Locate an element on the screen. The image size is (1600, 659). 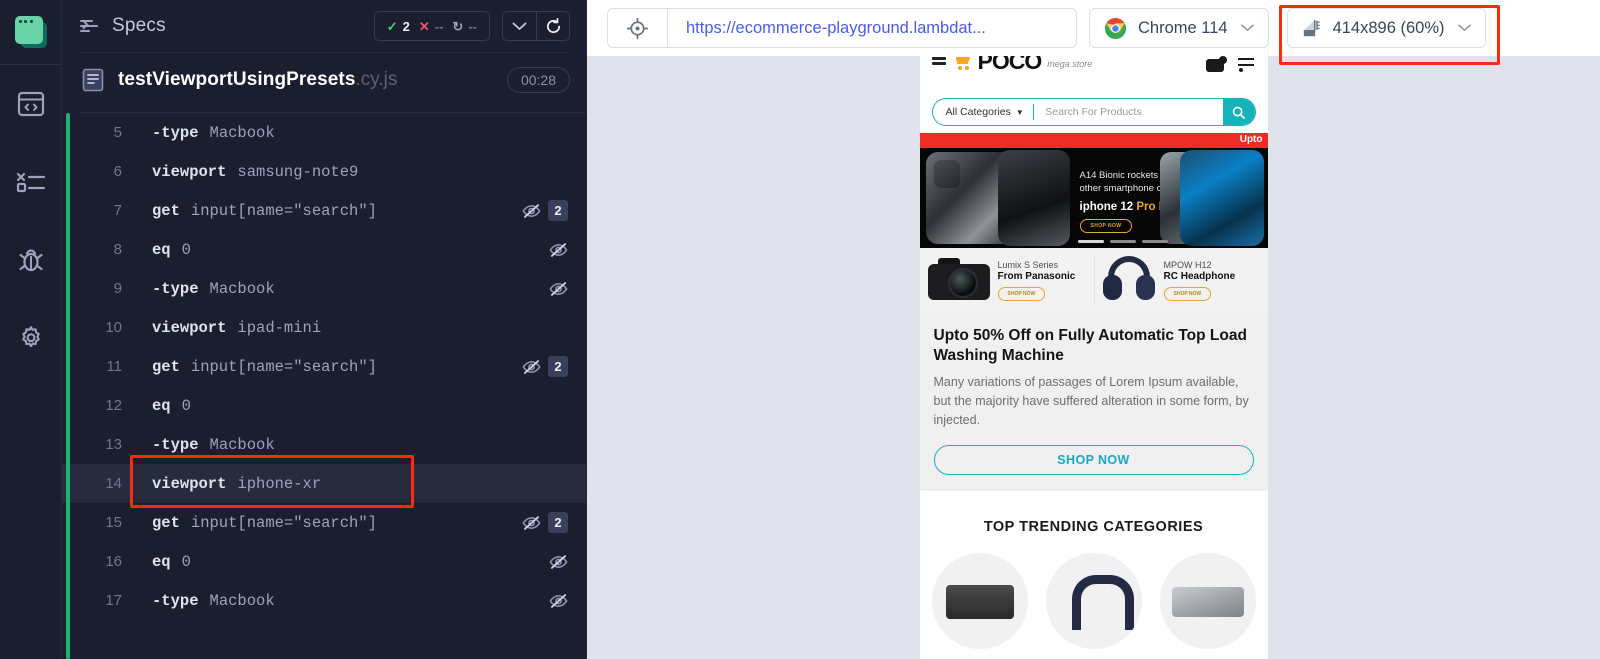
command-row: 8 eq 0 is located at coordinates (324, 249).